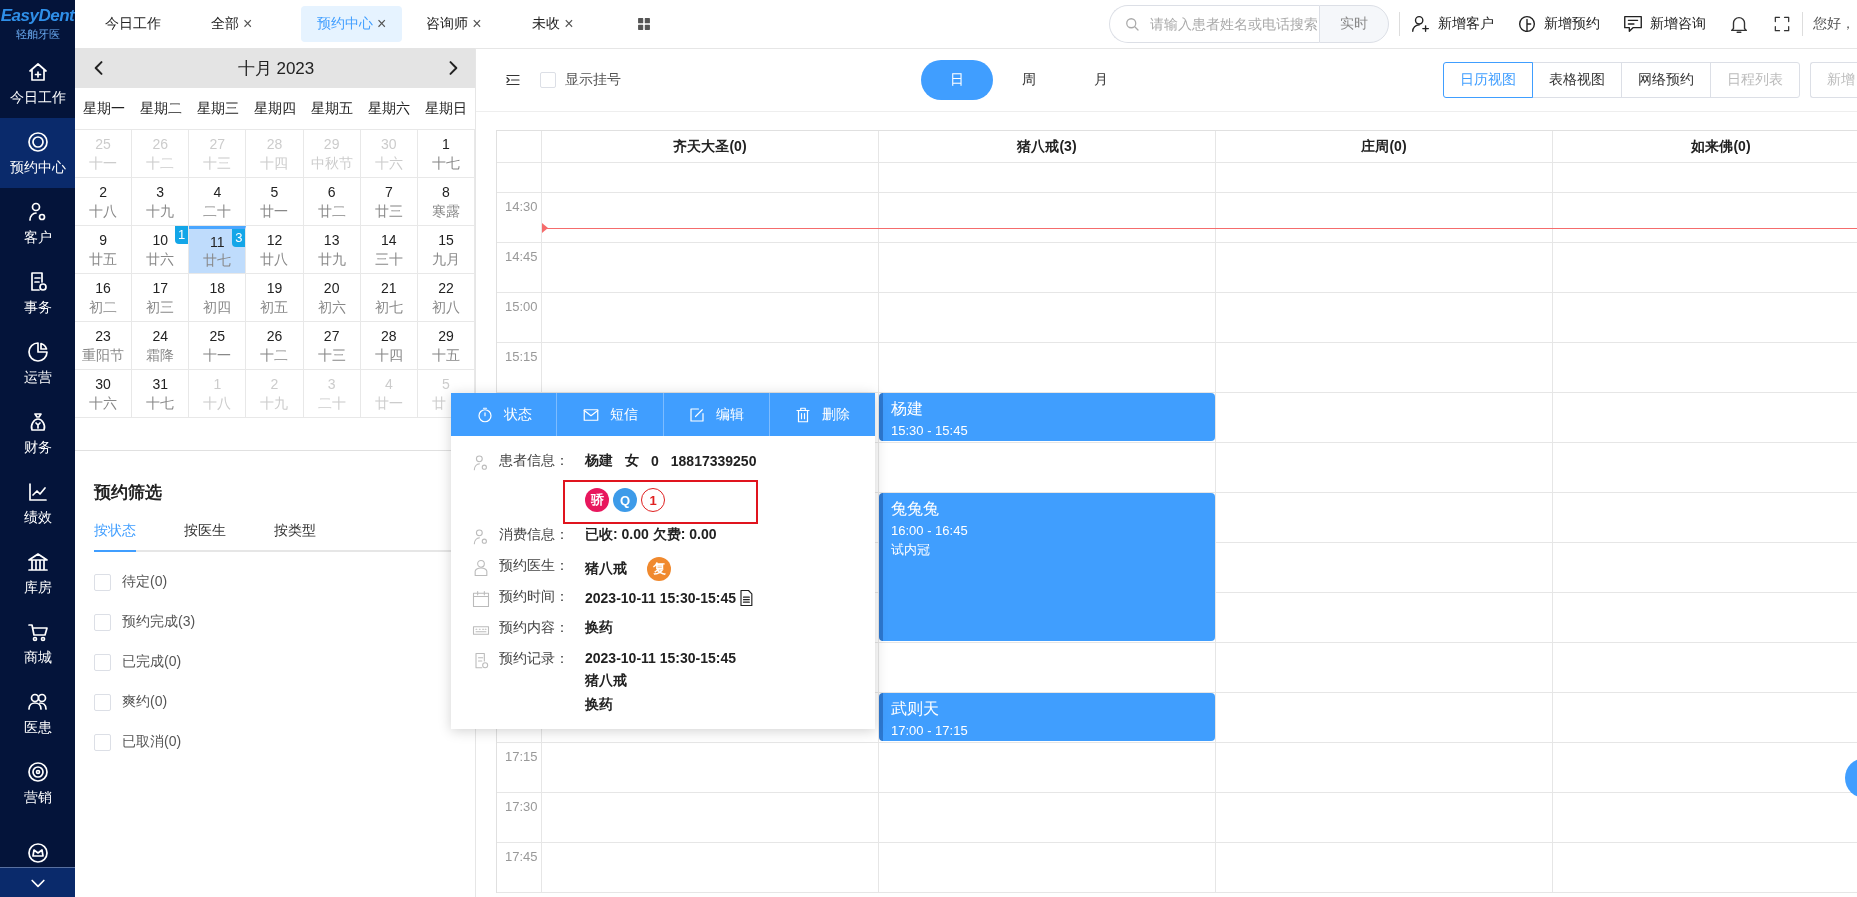 The height and width of the screenshot is (897, 1857). I want to click on tag: 骄, so click(597, 500).